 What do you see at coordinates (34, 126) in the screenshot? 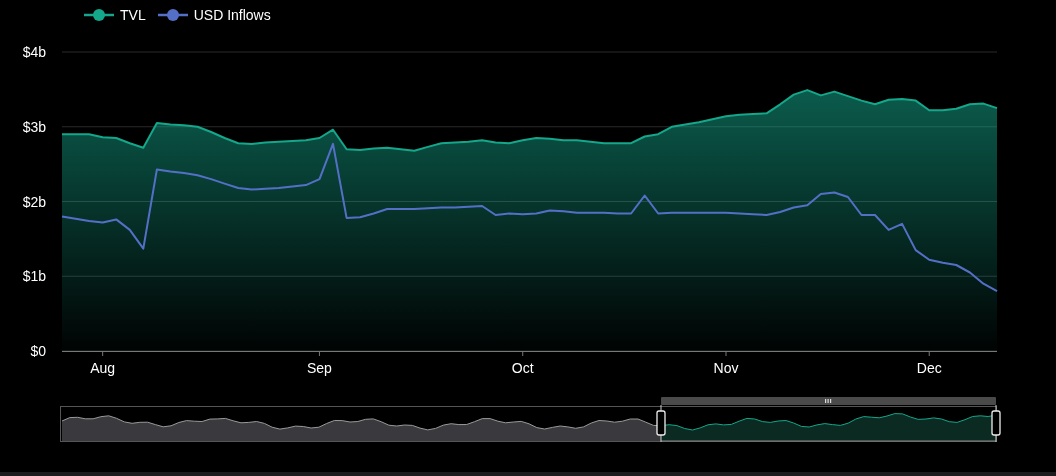
I see `y-axis-label: $3b` at bounding box center [34, 126].